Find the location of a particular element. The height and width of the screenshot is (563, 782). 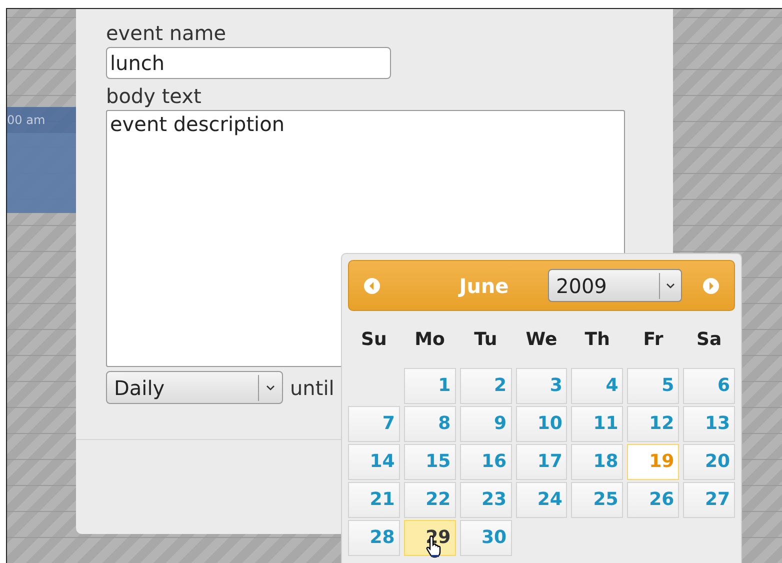

repeat-select: Daily is located at coordinates (194, 387).